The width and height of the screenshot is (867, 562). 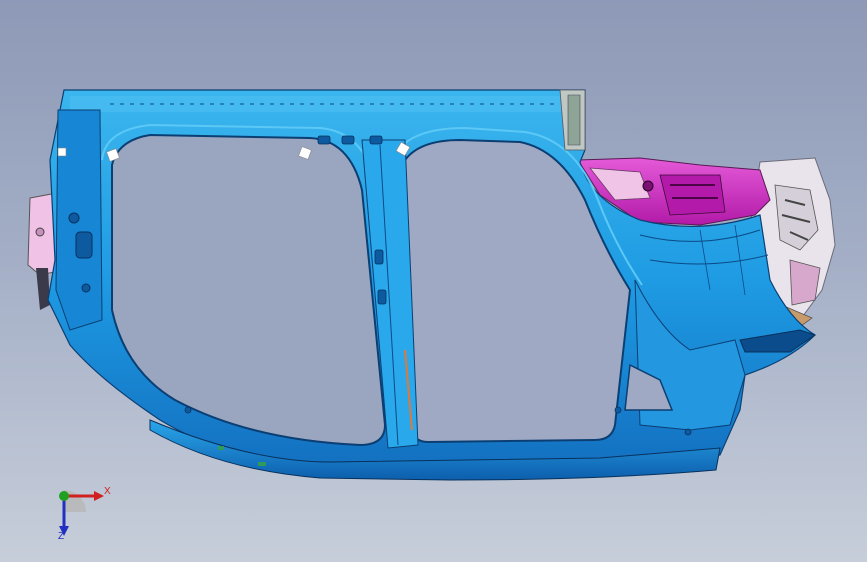 I want to click on y-axis-marker, so click(x=64, y=496).